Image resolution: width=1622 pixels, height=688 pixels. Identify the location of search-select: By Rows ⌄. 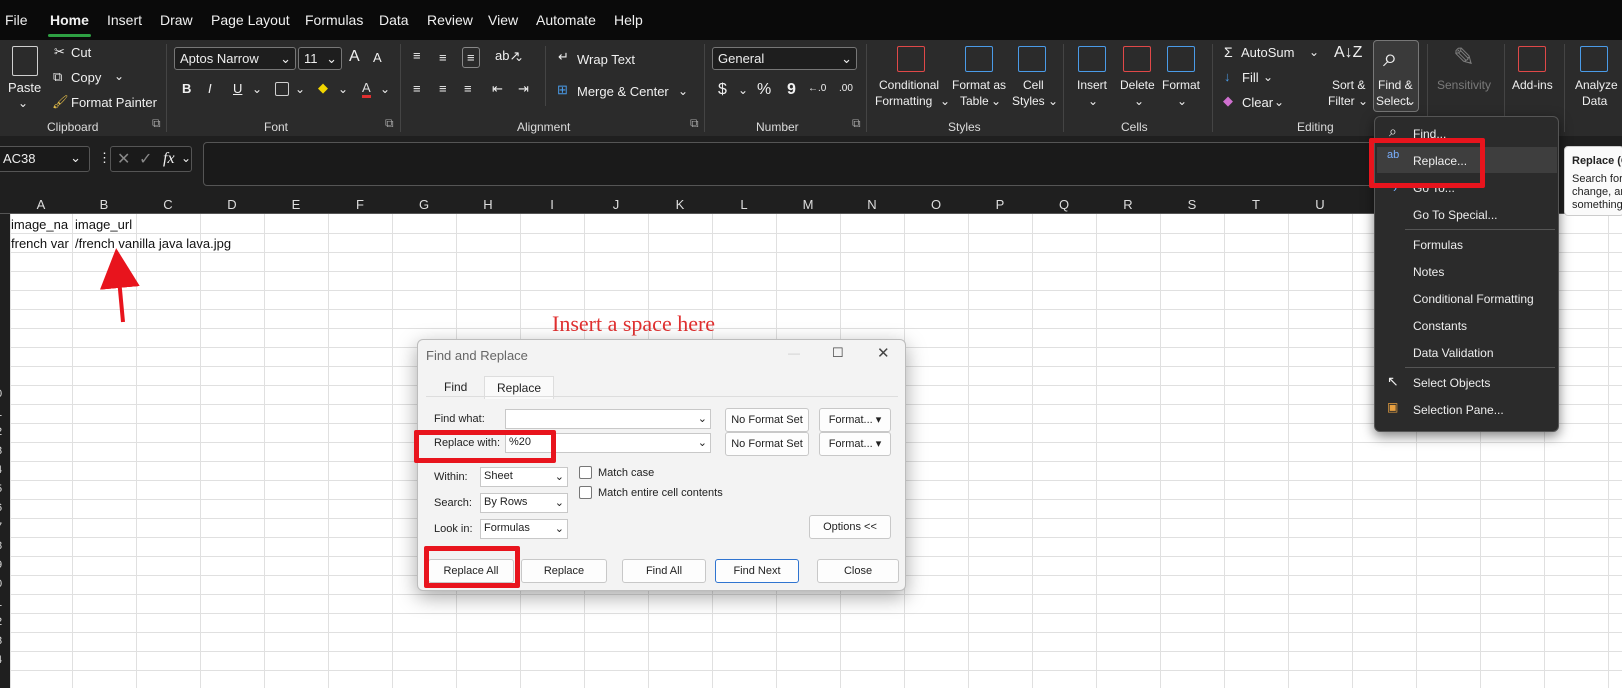
(524, 503).